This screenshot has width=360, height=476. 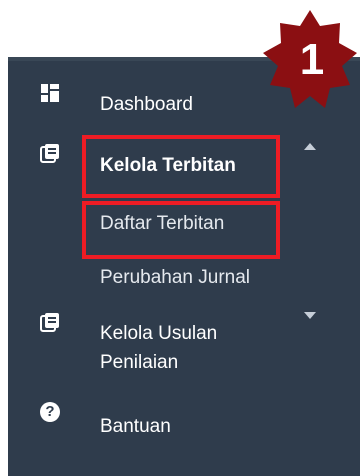 I want to click on chevron-up-icon, so click(x=310, y=146).